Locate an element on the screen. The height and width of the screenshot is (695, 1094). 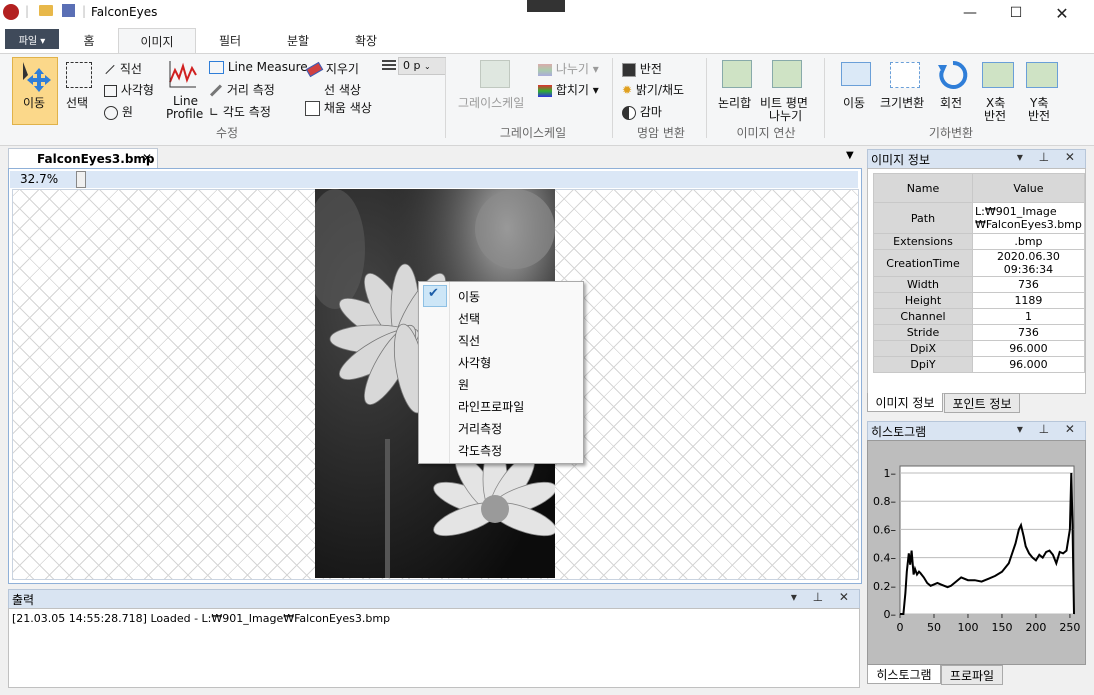
maximize-button: ☐ is located at coordinates (1016, 13).